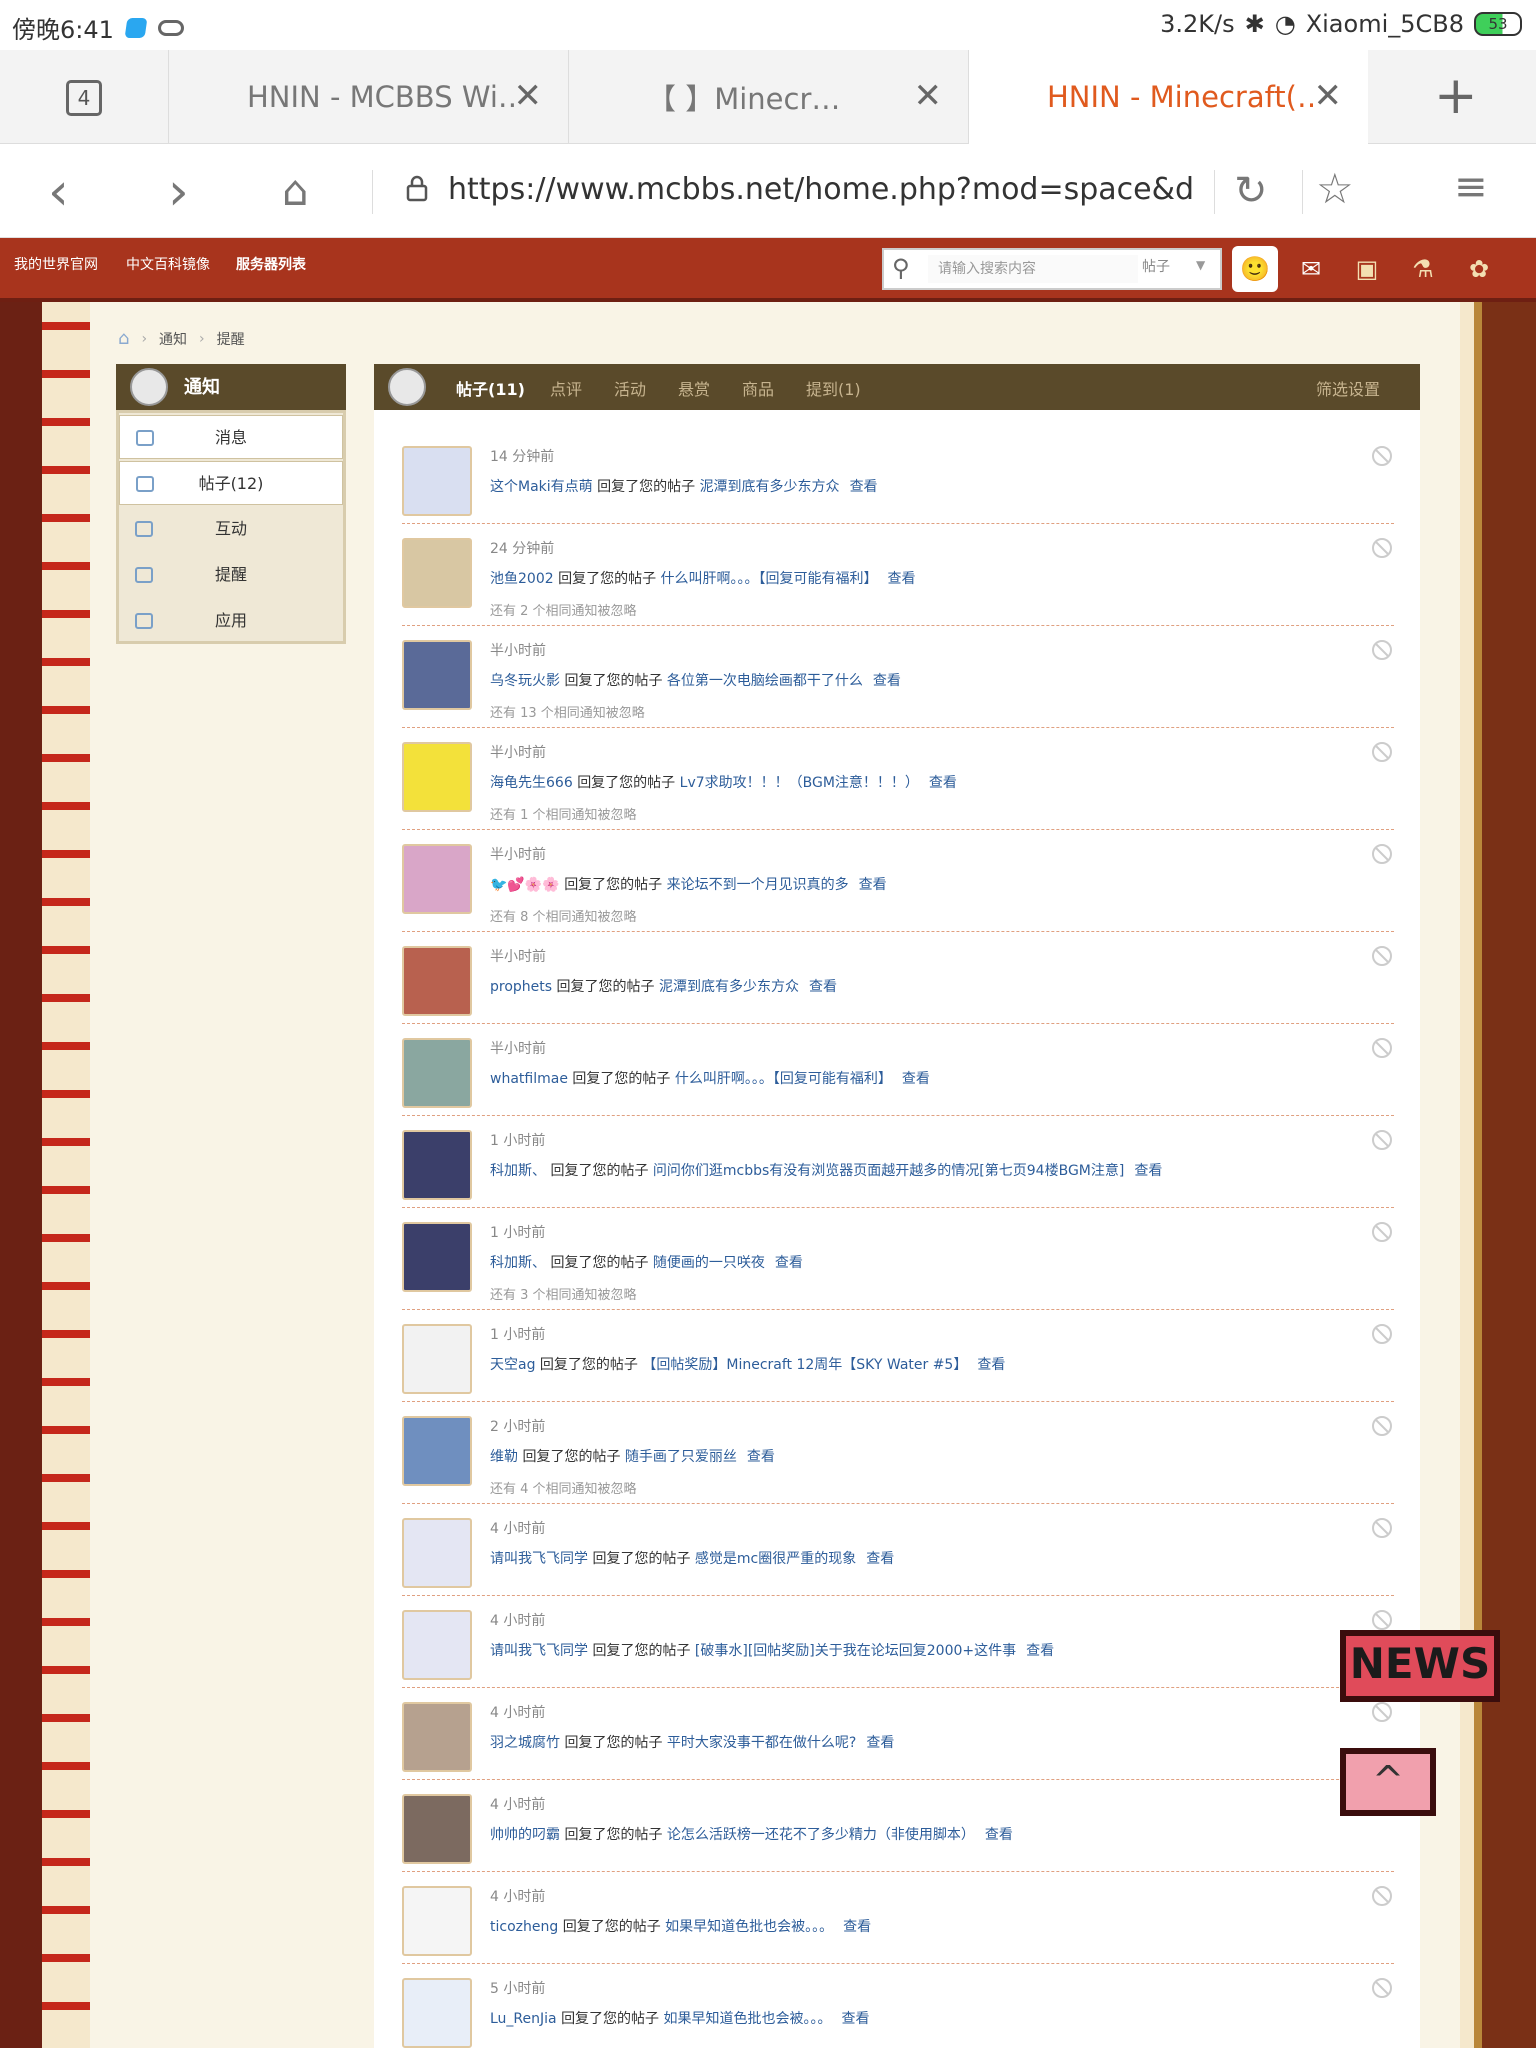 This screenshot has height=2048, width=1536. I want to click on menu-item-interaction: 互动, so click(231, 529).